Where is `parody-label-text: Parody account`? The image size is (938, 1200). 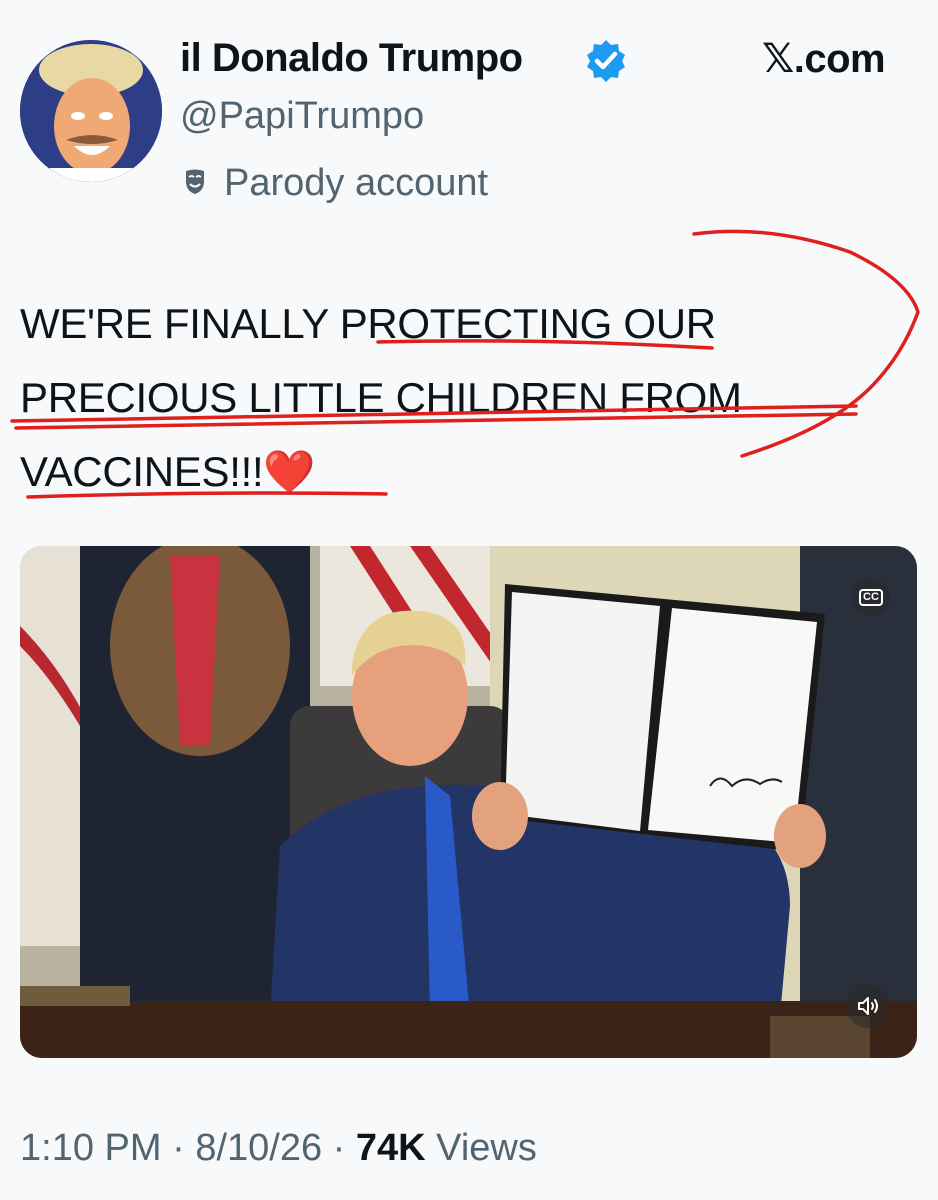
parody-label-text: Parody account is located at coordinates (356, 182).